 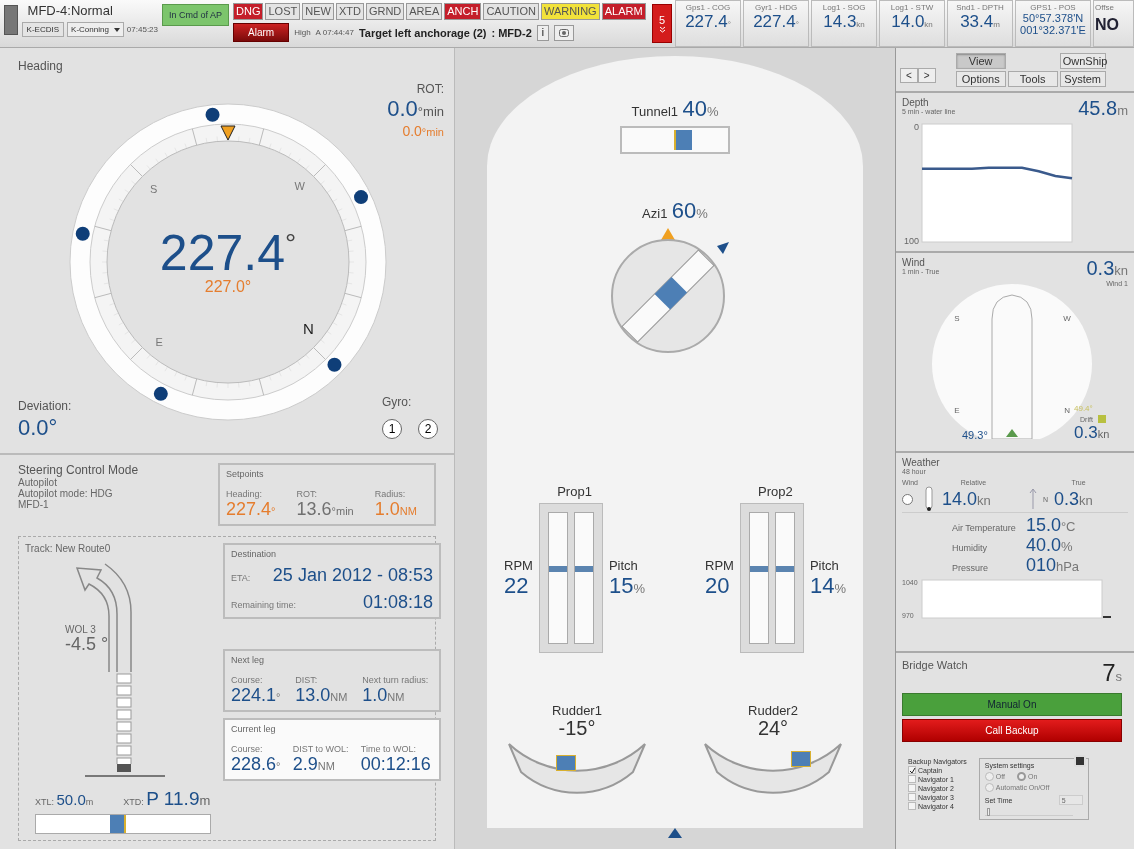 I want to click on app-logo-icon, so click(x=11, y=20).